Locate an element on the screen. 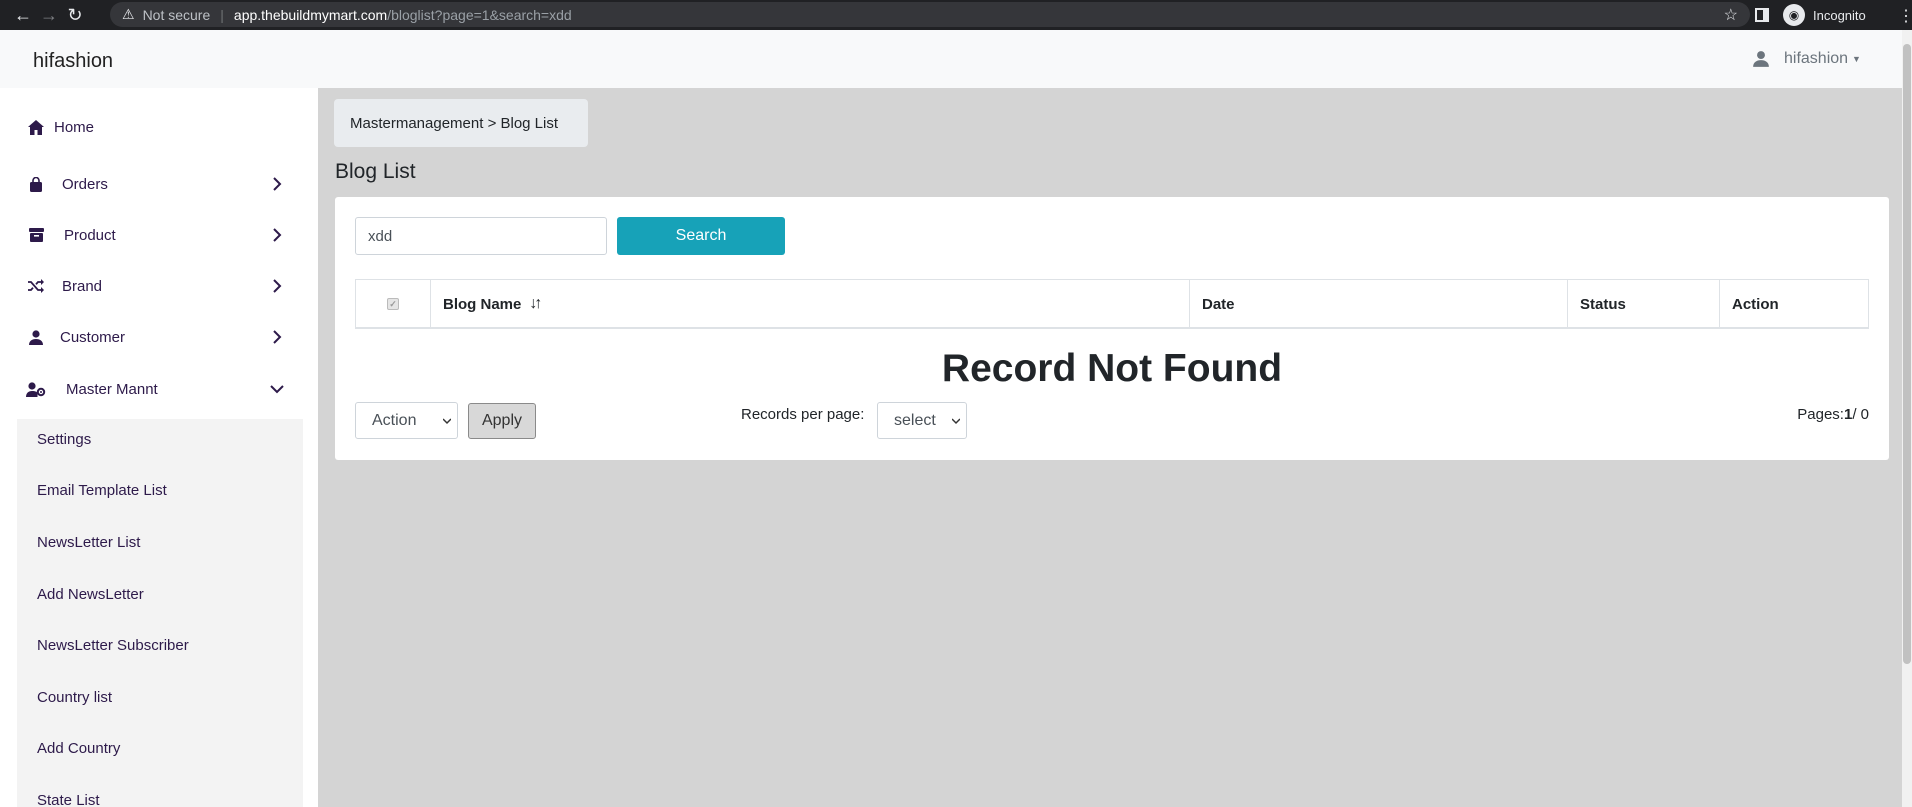  user-menu: hifashion ▼ is located at coordinates (1806, 59).